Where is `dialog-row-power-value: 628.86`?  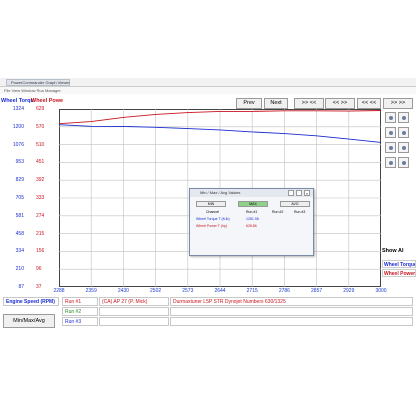
dialog-row-power-value: 628.86 is located at coordinates (251, 226).